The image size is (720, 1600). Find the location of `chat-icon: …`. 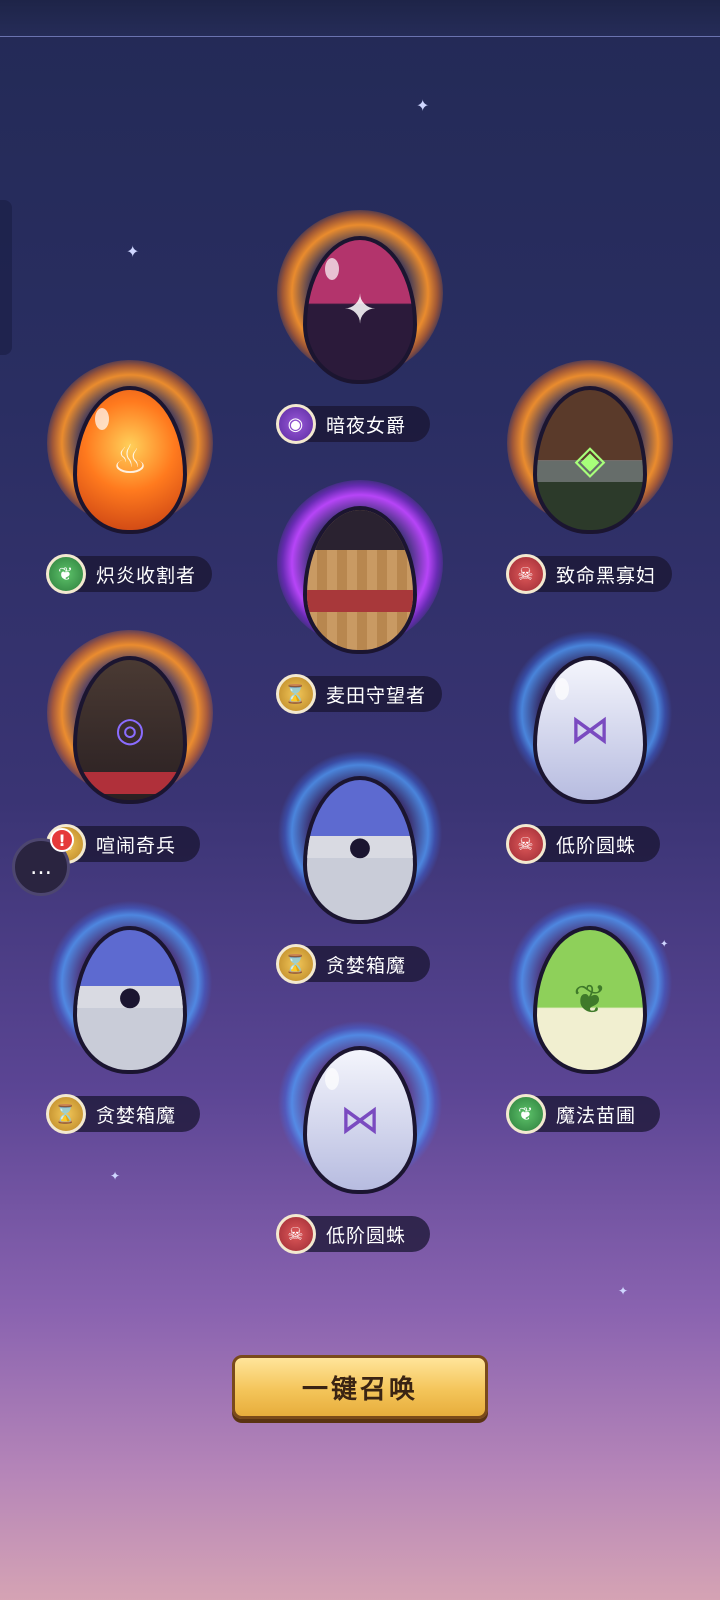

chat-icon: … is located at coordinates (41, 867).